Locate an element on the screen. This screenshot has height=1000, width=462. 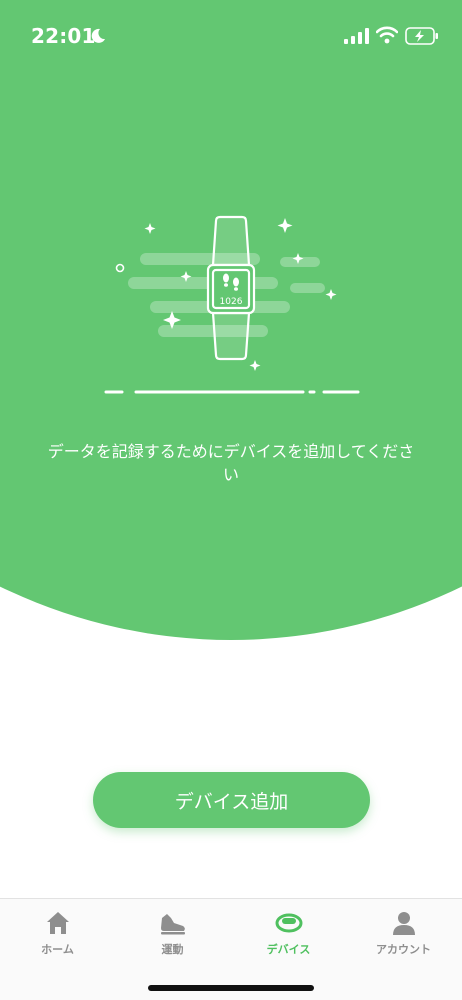
tab-exercise-label: 運動 is located at coordinates (172, 949).